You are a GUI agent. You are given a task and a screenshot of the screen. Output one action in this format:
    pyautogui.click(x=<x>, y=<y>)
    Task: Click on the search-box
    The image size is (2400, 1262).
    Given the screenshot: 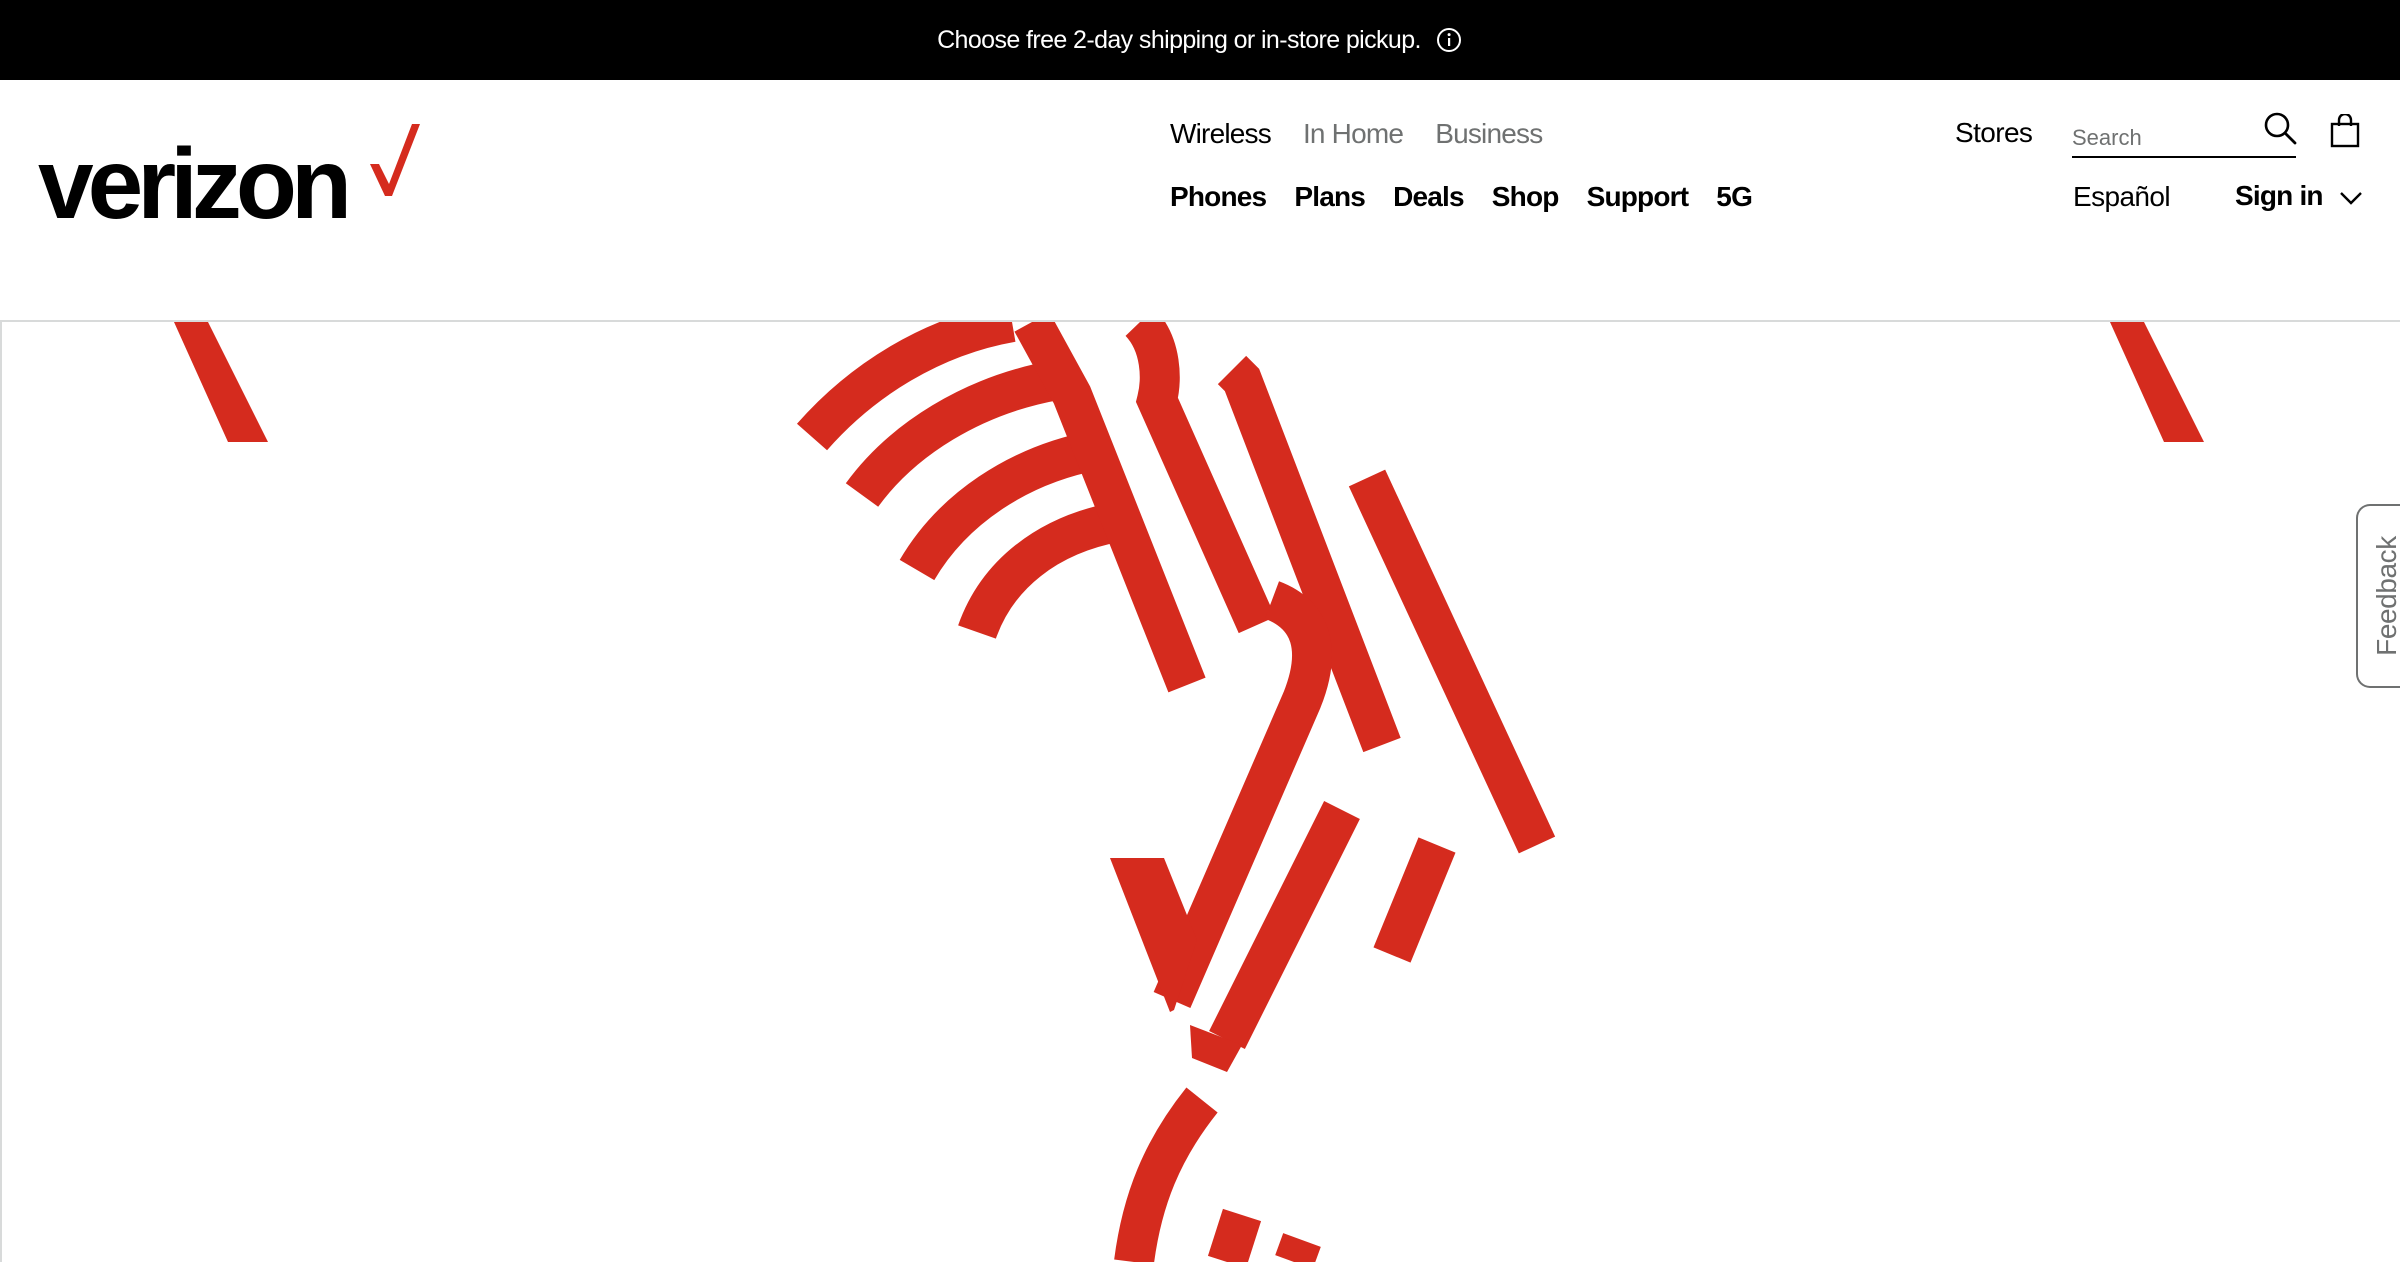 What is the action you would take?
    pyautogui.click(x=2184, y=135)
    